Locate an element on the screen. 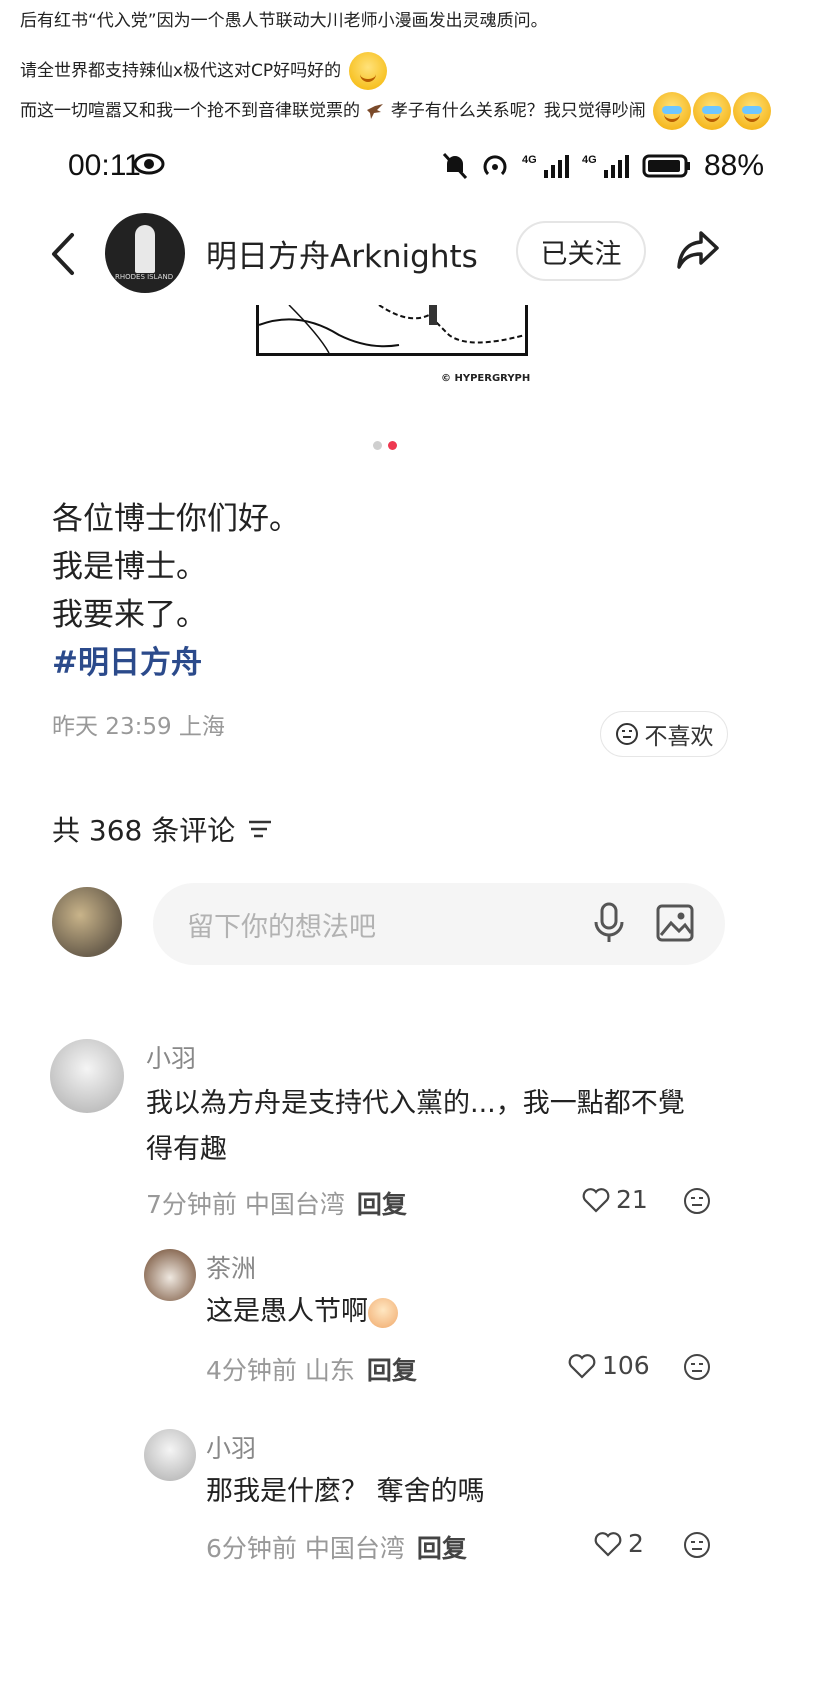 This screenshot has height=1683, width=838. dislike-label: 不喜欢 is located at coordinates (679, 737).